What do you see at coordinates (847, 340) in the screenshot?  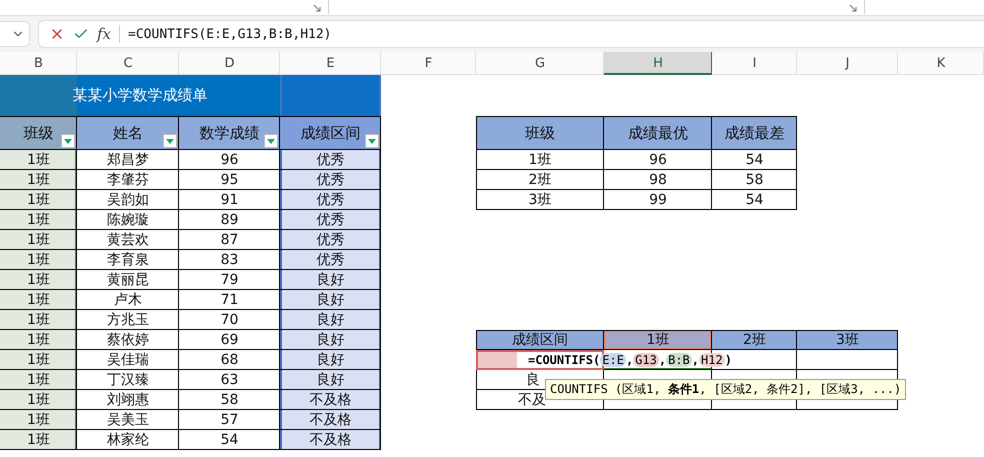 I see `column-heading: 3班` at bounding box center [847, 340].